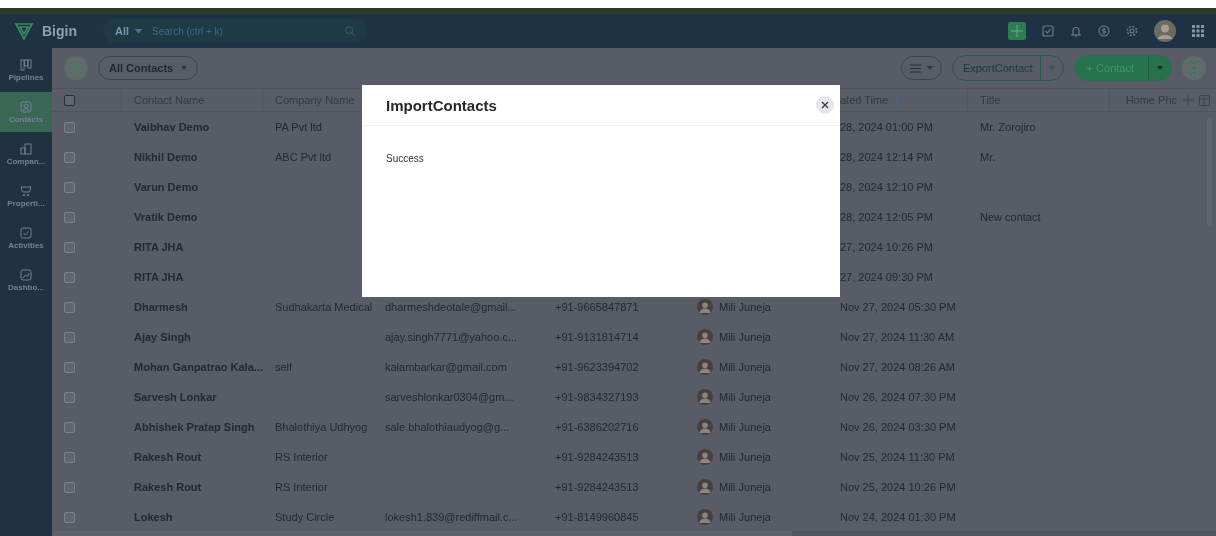 Image resolution: width=1216 pixels, height=536 pixels. I want to click on table-cell: +91-6386202716, so click(597, 427).